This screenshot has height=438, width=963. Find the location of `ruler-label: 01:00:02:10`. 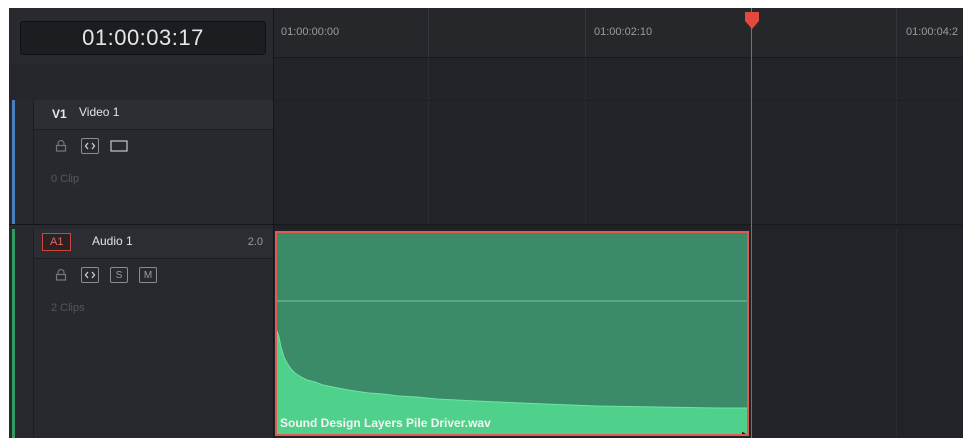

ruler-label: 01:00:02:10 is located at coordinates (623, 32).